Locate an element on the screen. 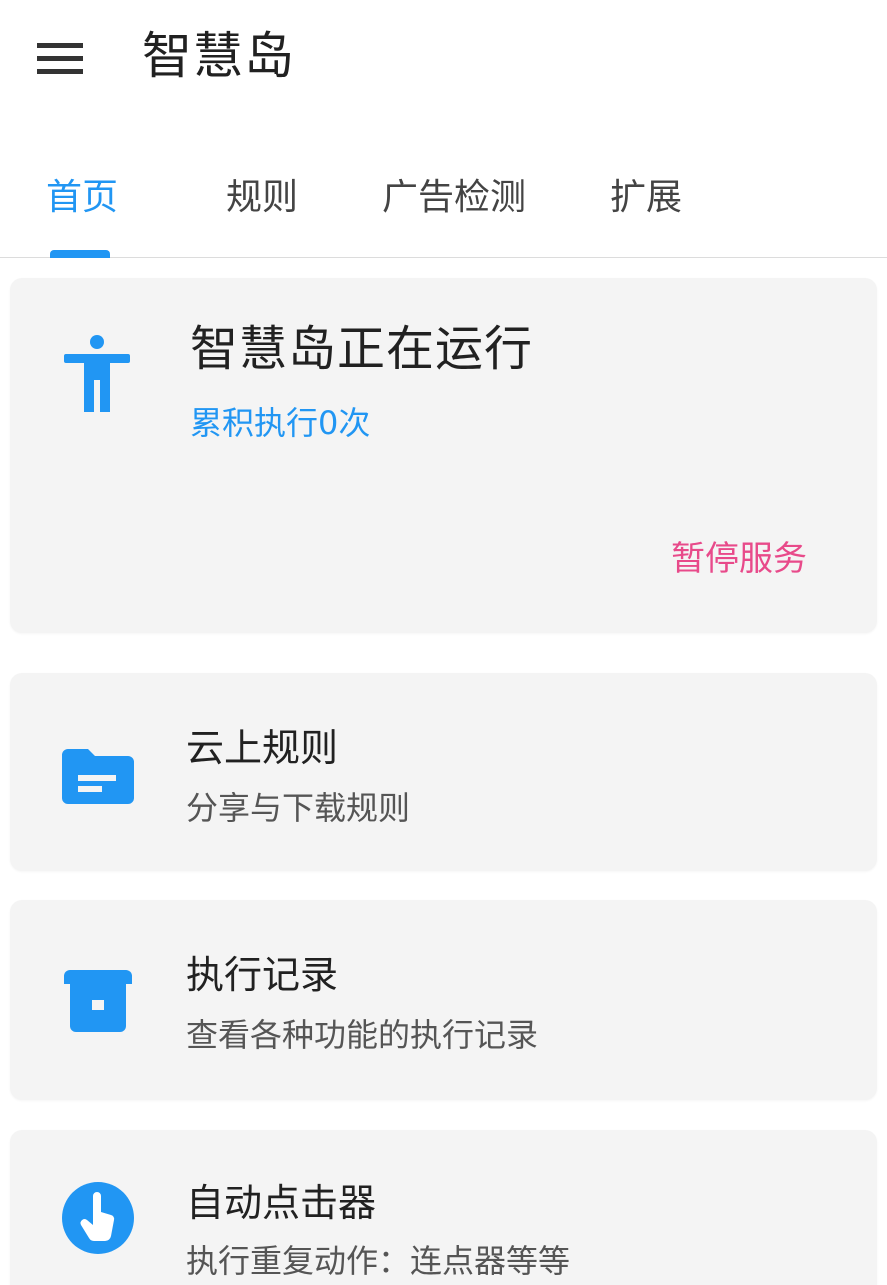 The height and width of the screenshot is (1285, 887). pause-service-button: 暂停服务 is located at coordinates (739, 559).